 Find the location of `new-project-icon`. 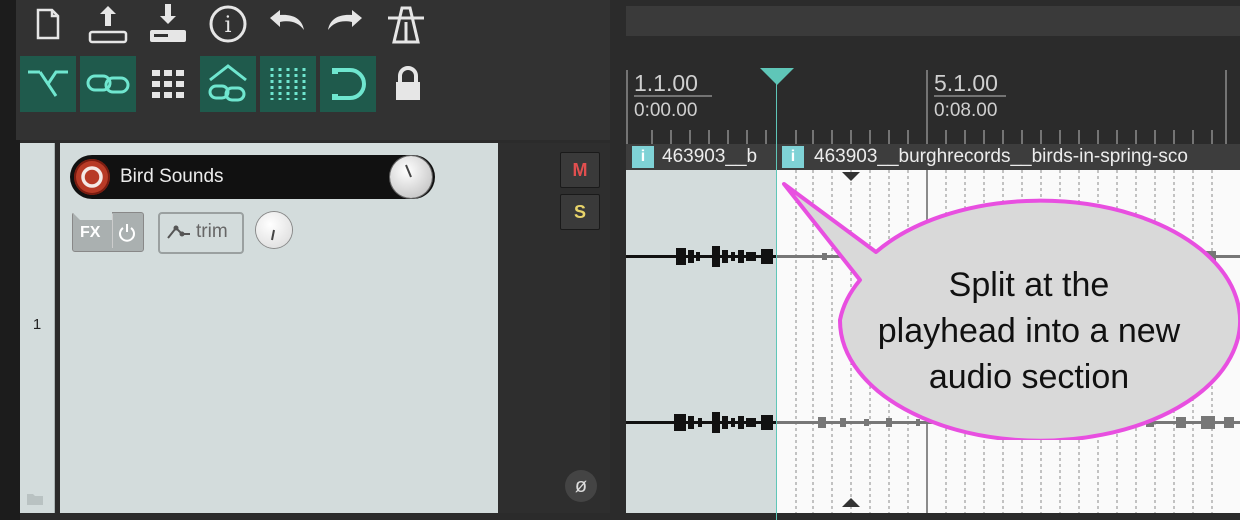

new-project-icon is located at coordinates (48, 24).